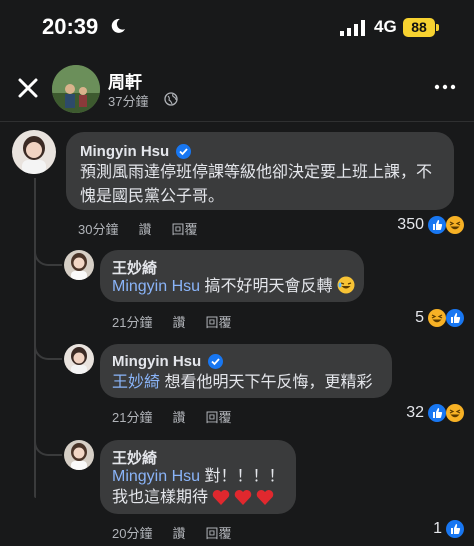 The width and height of the screenshot is (474, 546). What do you see at coordinates (124, 151) in the screenshot?
I see `comment-author: Mingyin Hsu` at bounding box center [124, 151].